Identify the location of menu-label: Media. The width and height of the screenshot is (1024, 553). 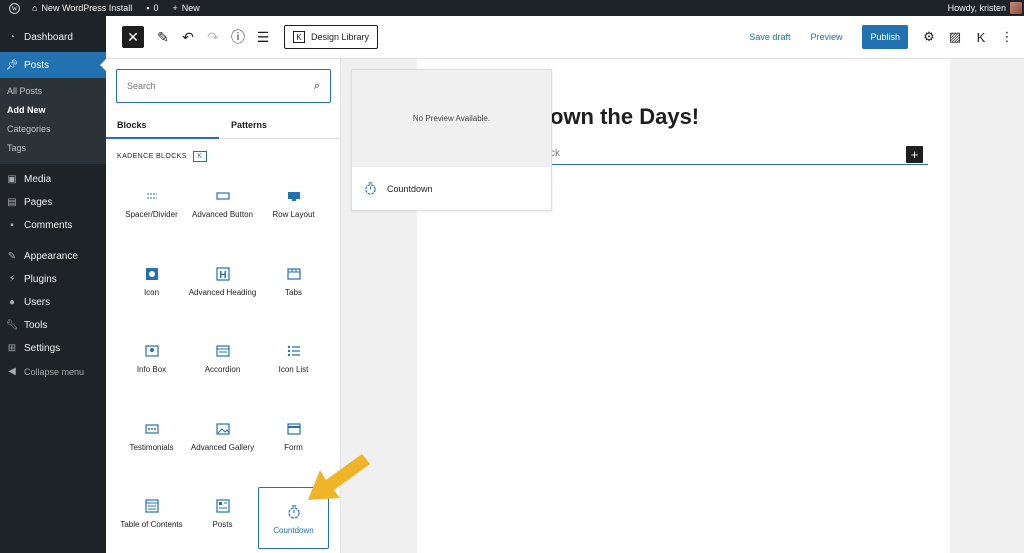
(38, 179).